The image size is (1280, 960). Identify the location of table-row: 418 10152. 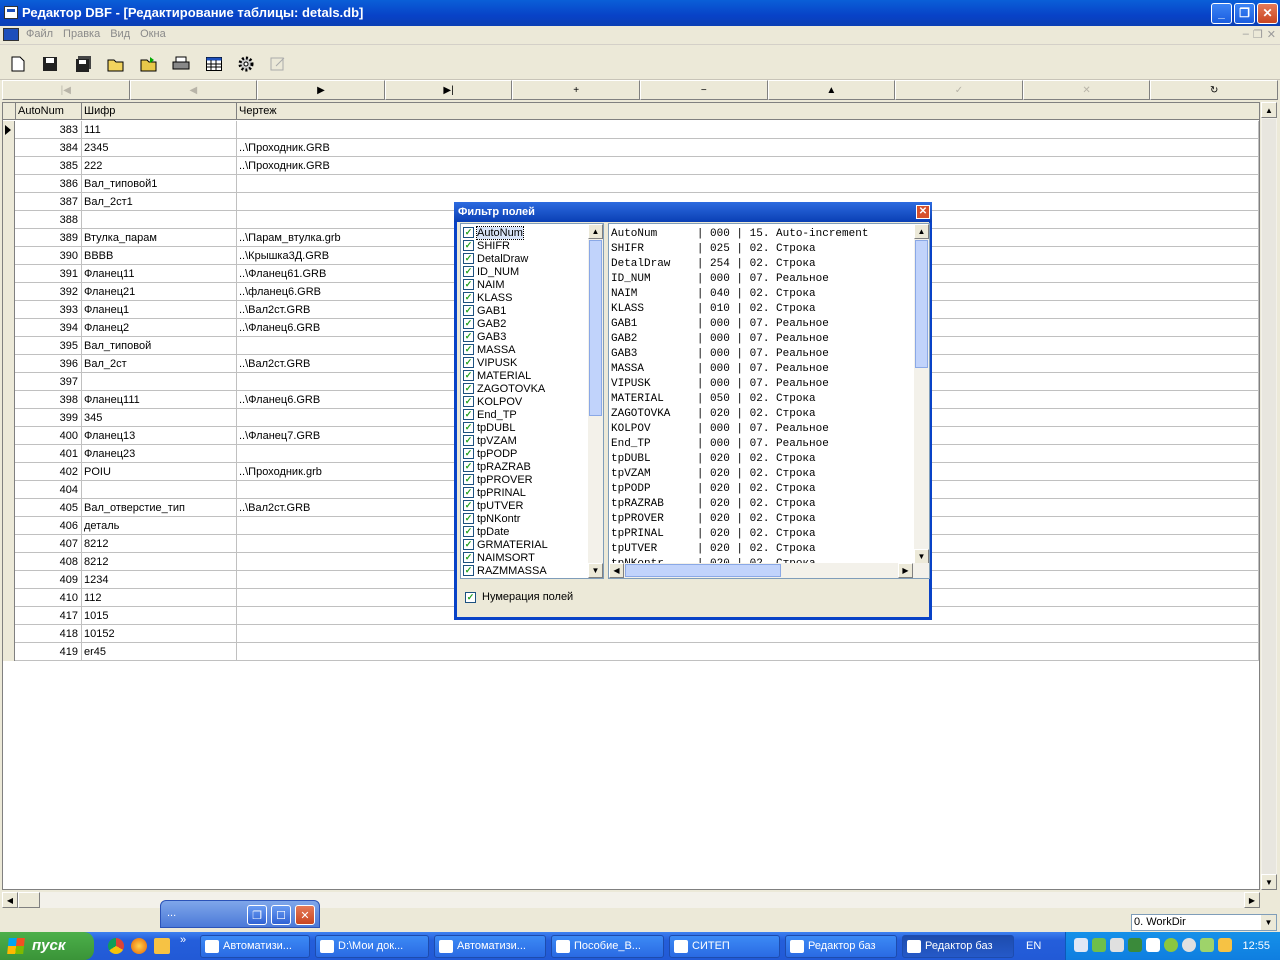
(631, 634).